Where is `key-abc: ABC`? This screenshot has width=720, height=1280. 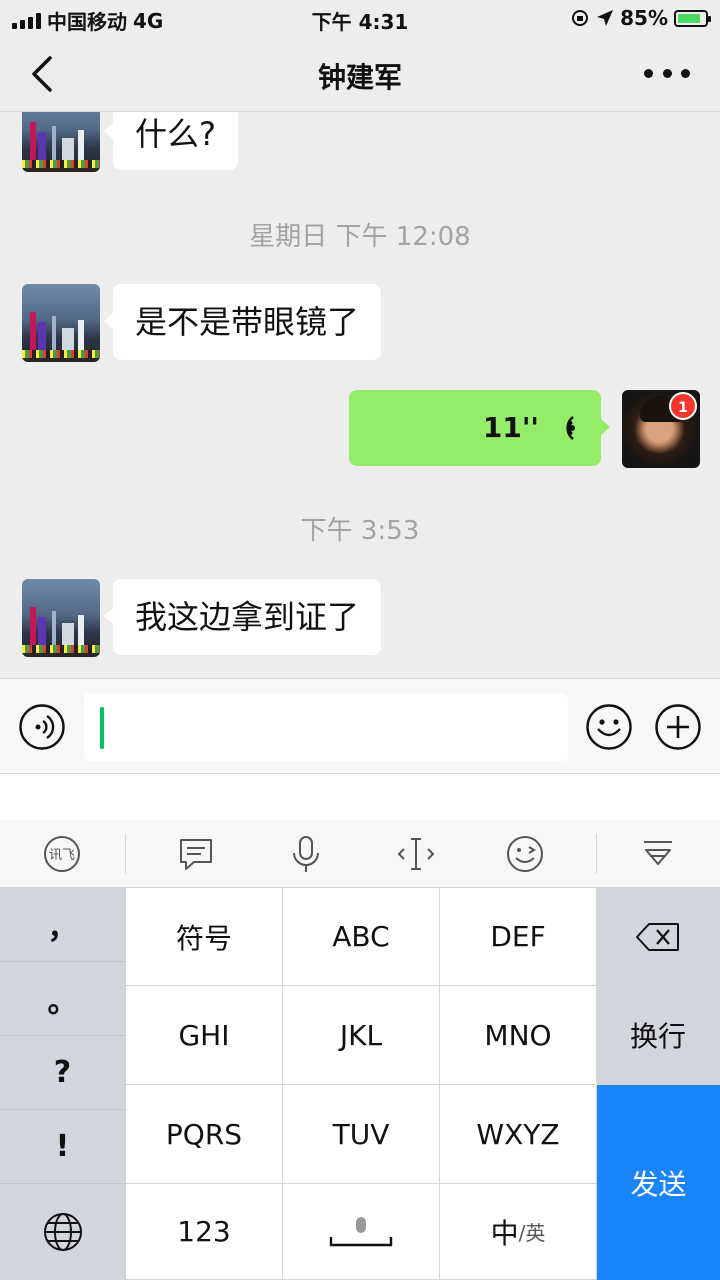
key-abc: ABC is located at coordinates (361, 937).